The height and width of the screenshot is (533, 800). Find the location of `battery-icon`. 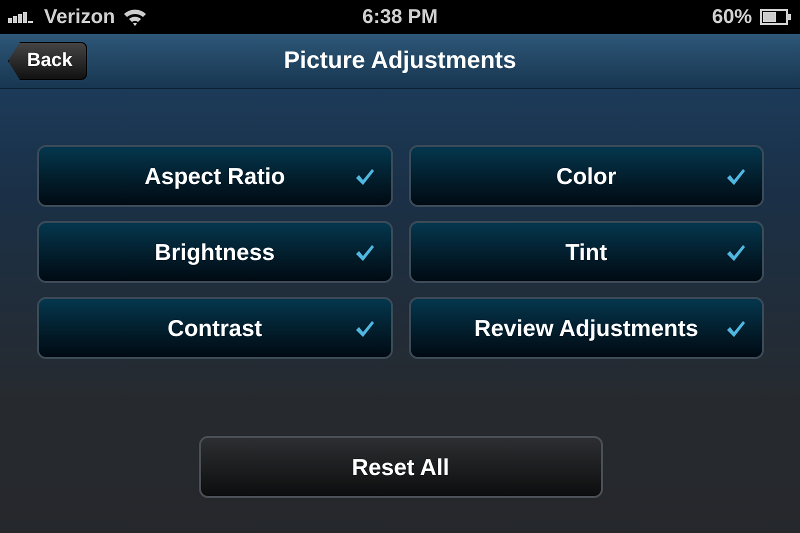

battery-icon is located at coordinates (776, 17).